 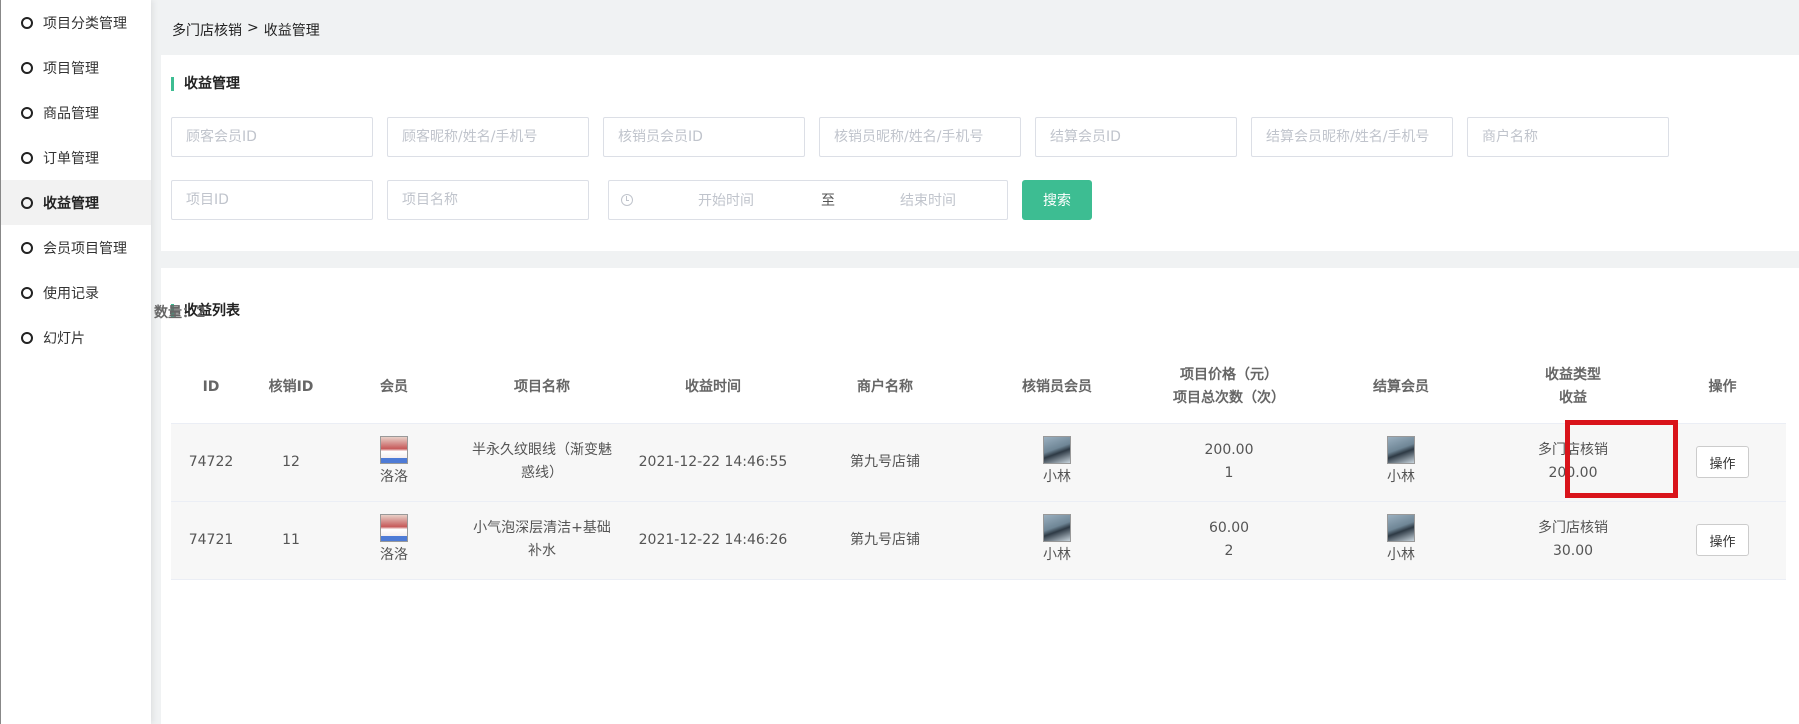 I want to click on col-id: ID, so click(x=211, y=386).